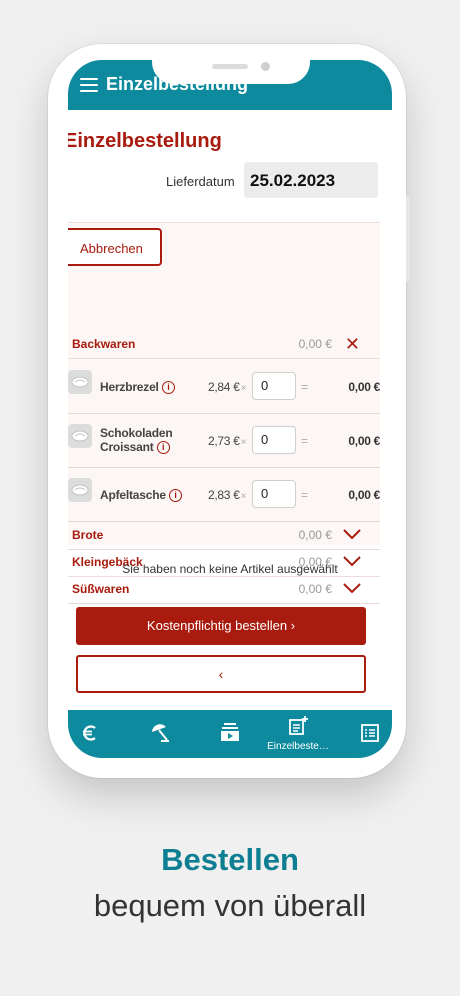  What do you see at coordinates (224, 345) in the screenshot?
I see `category-row-backwaren: Backwaren 0,00 € ✕` at bounding box center [224, 345].